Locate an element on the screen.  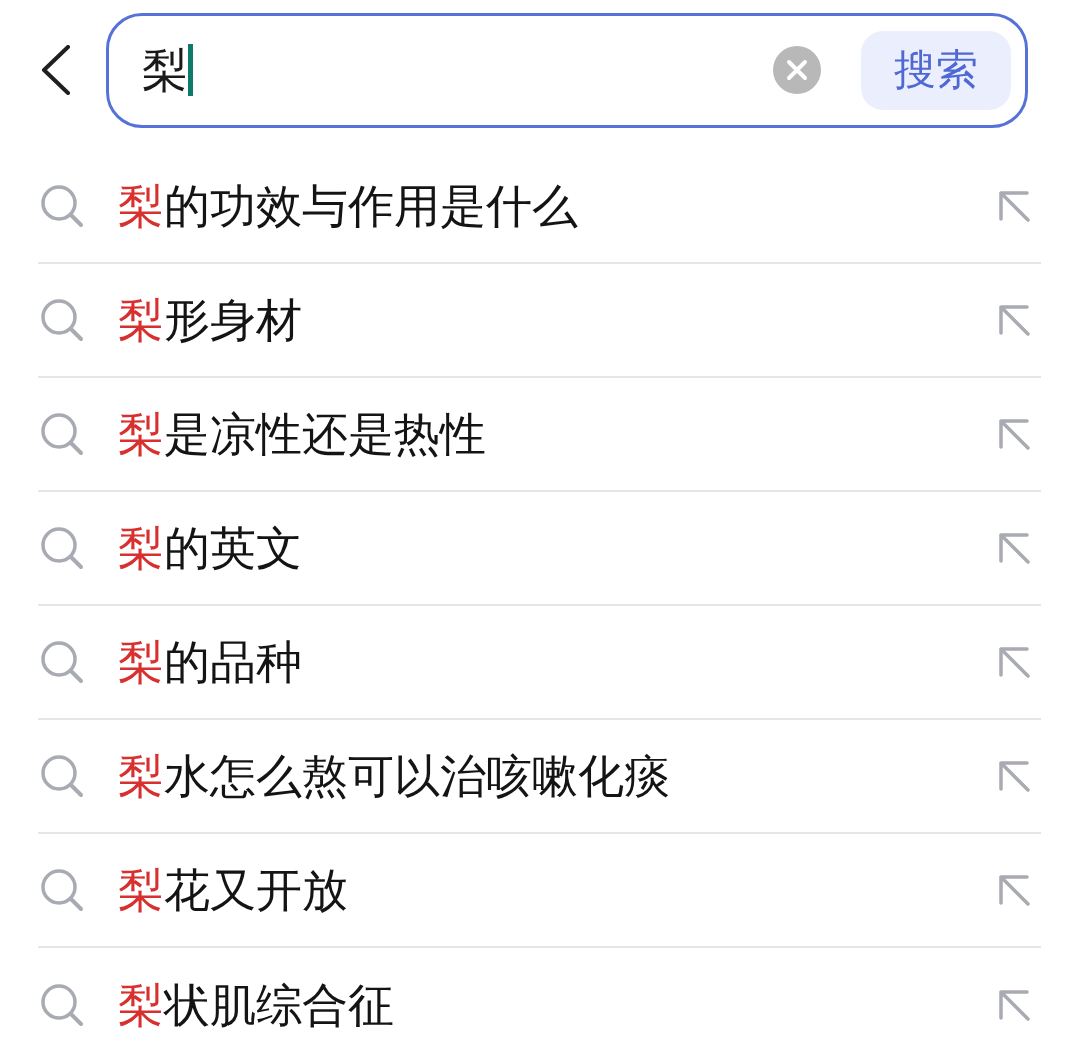
suggestion-text: 梨形身材 is located at coordinates (557, 320).